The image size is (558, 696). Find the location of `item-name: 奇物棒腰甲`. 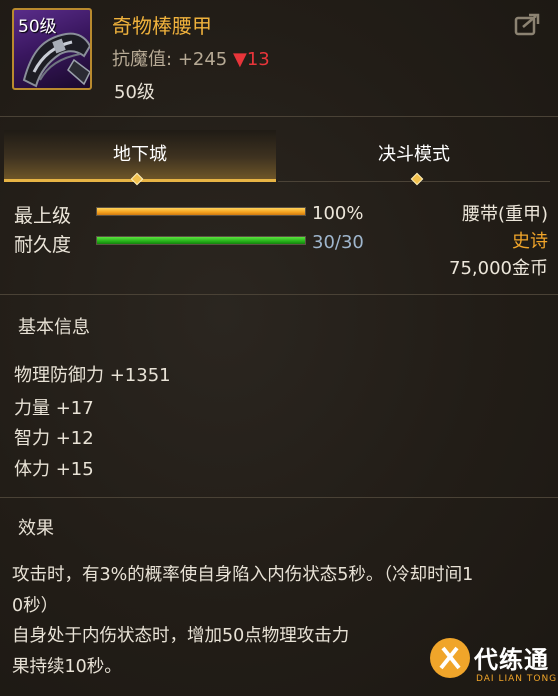

item-name: 奇物棒腰甲 is located at coordinates (162, 26).